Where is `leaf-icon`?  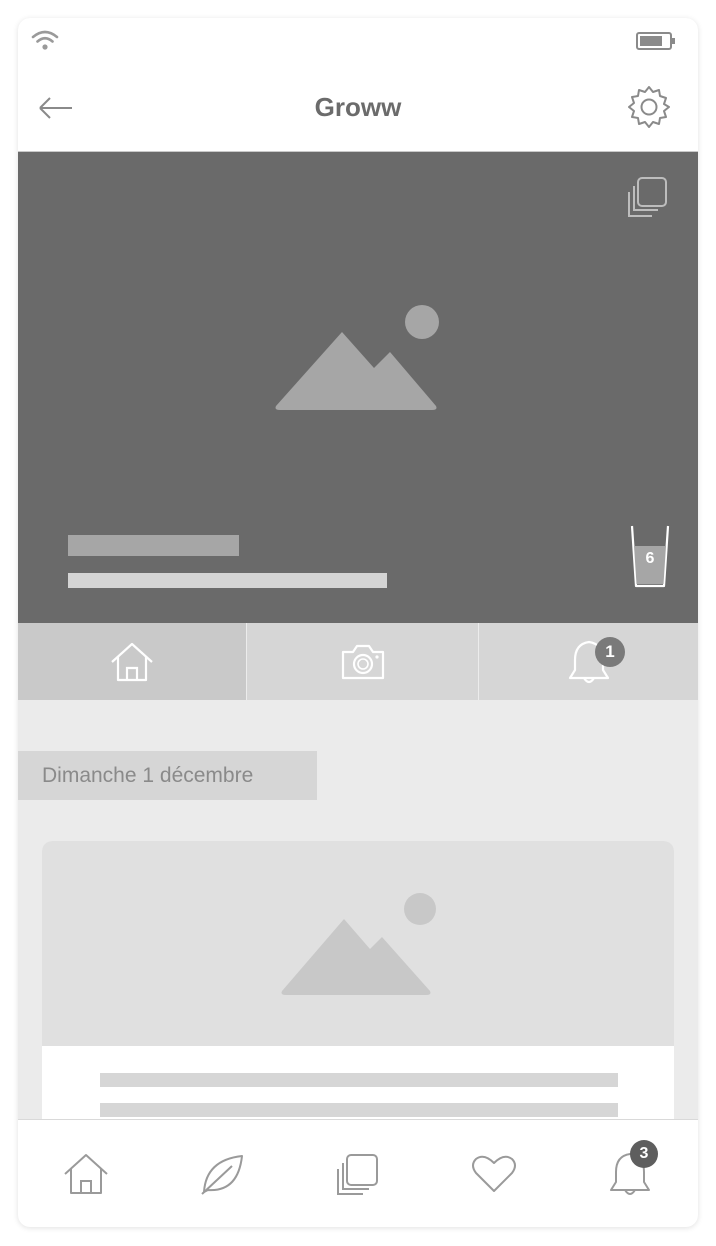
leaf-icon is located at coordinates (222, 1174).